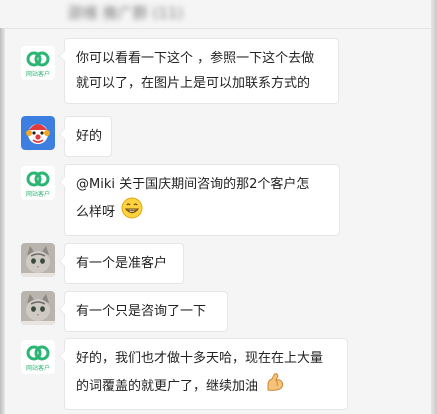 Image resolution: width=437 pixels, height=414 pixels. Describe the element at coordinates (89, 136) in the screenshot. I see `message-text: 好的` at that location.